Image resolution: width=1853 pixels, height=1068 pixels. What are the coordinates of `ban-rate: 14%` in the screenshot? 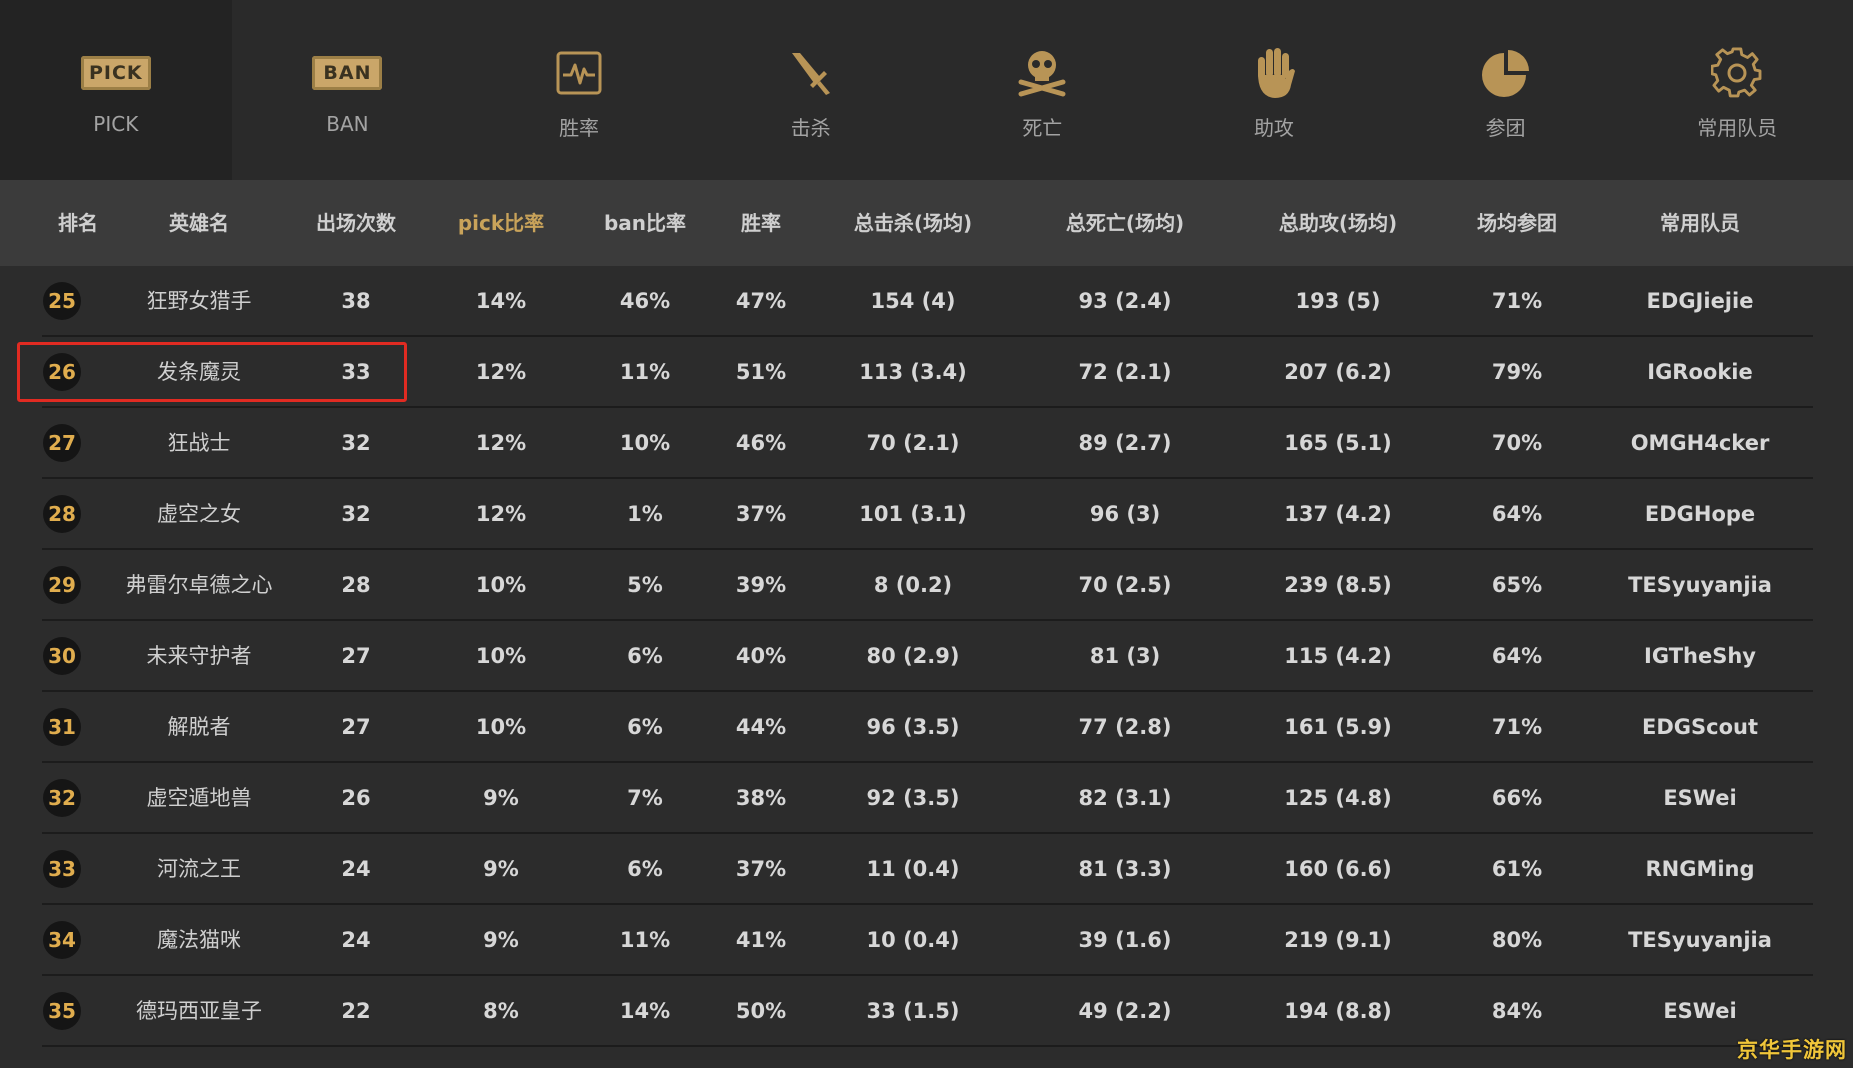 It's located at (645, 1011).